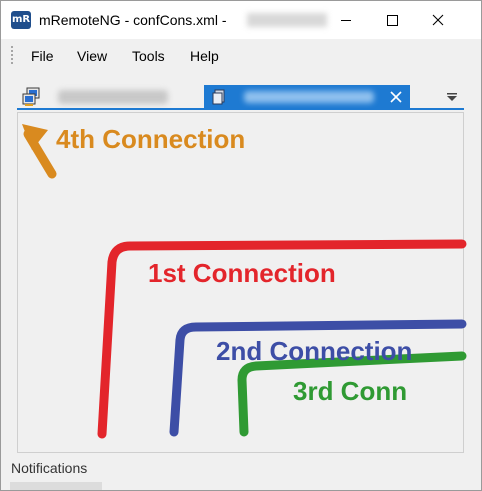  I want to click on menu-tools: Tools, so click(148, 56).